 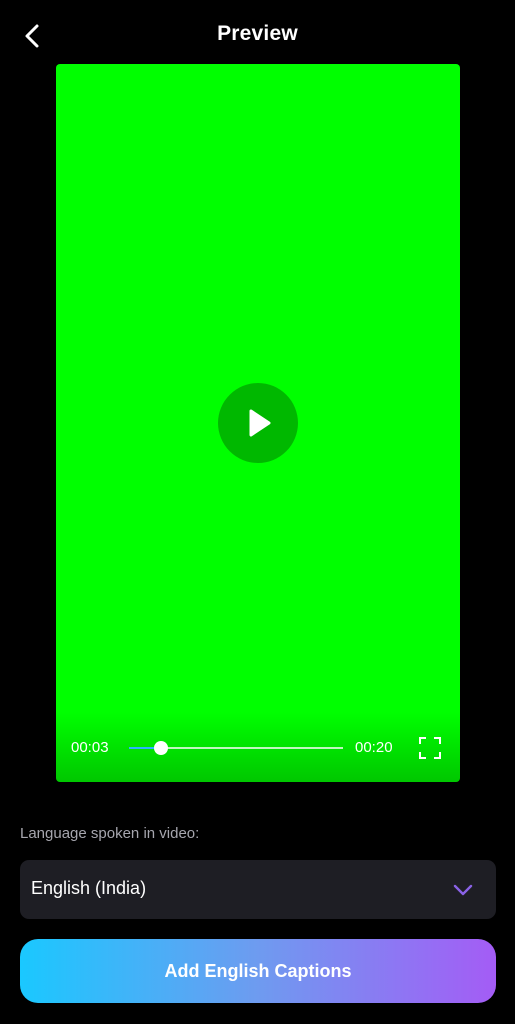 I want to click on chevron-down-icon, so click(x=463, y=890).